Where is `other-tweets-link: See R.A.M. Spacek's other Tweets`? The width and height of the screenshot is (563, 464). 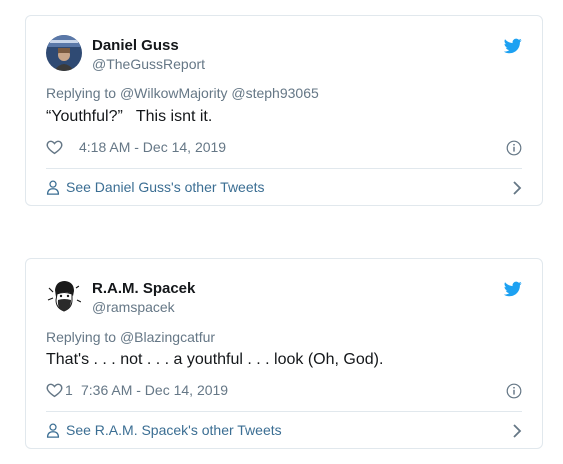 other-tweets-link: See R.A.M. Spacek's other Tweets is located at coordinates (164, 430).